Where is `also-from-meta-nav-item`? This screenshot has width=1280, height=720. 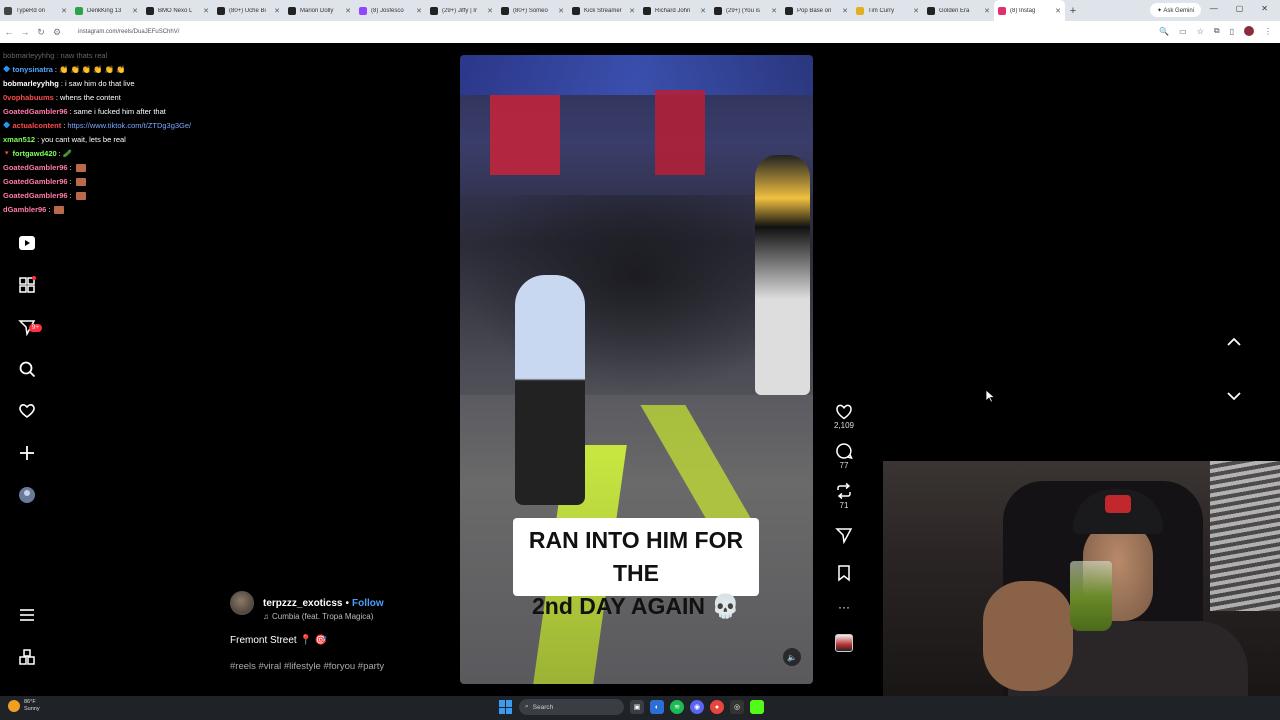 also-from-meta-nav-item is located at coordinates (27, 657).